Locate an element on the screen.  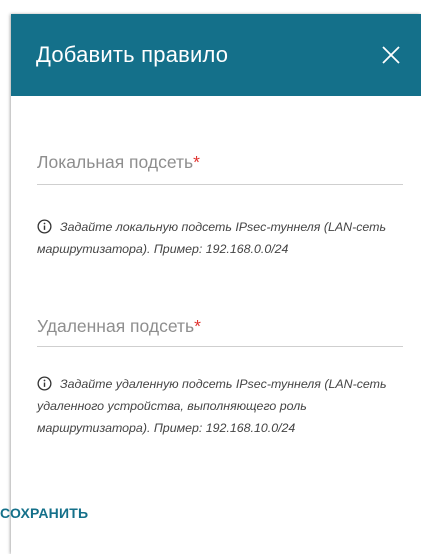
remote-subnet-field: Удаленная подсеть* is located at coordinates (220, 340).